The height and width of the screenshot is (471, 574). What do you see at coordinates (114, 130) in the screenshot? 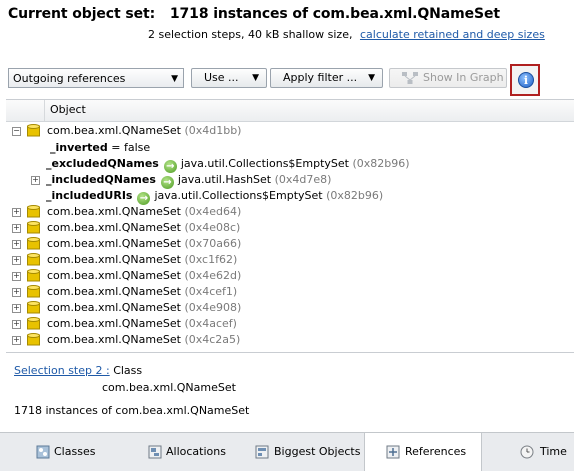
I see `root-object-name: com.bea.xml.QNameSet` at bounding box center [114, 130].